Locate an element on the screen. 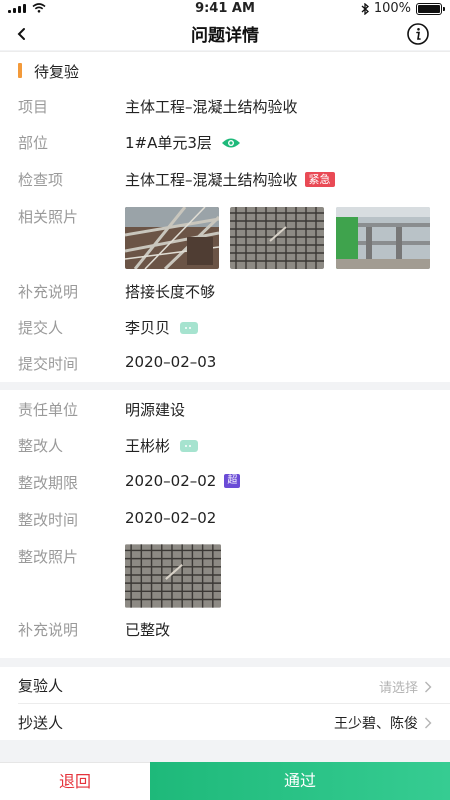 The image size is (450, 800). check-item-text: 主体工程–混凝土结构验收 is located at coordinates (211, 180).